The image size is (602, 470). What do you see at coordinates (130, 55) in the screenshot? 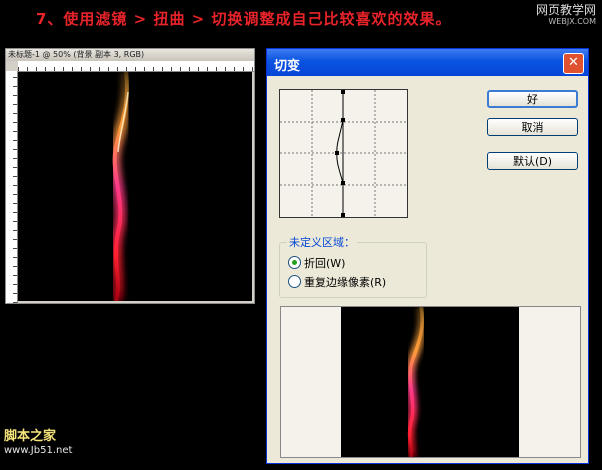
I see `ps-document-title: 未标题-1 @ 50% (背景 副本 3, RGB)` at bounding box center [130, 55].